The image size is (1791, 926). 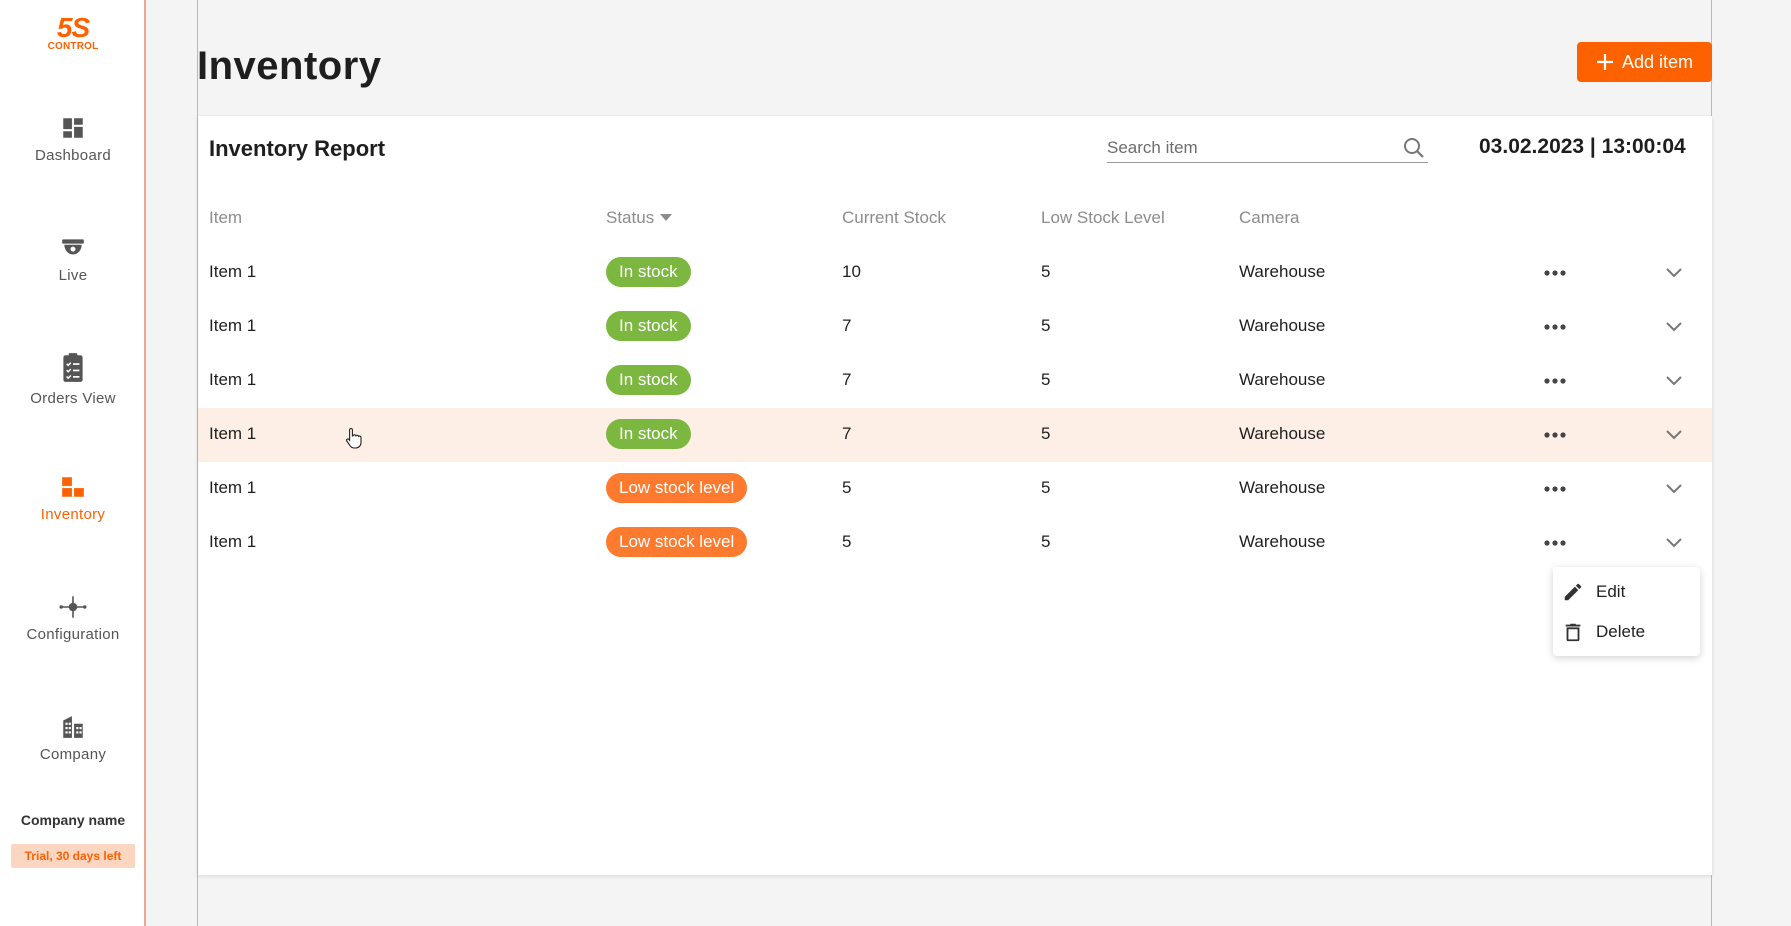 I want to click on sidebar-item-orders-view: Orders View, so click(x=73, y=392).